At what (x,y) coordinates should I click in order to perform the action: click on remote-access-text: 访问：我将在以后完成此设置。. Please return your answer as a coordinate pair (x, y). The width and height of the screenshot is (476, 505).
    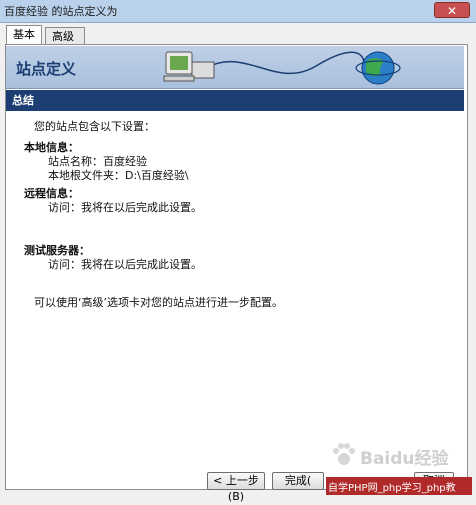
    Looking at the image, I should click on (125, 207).